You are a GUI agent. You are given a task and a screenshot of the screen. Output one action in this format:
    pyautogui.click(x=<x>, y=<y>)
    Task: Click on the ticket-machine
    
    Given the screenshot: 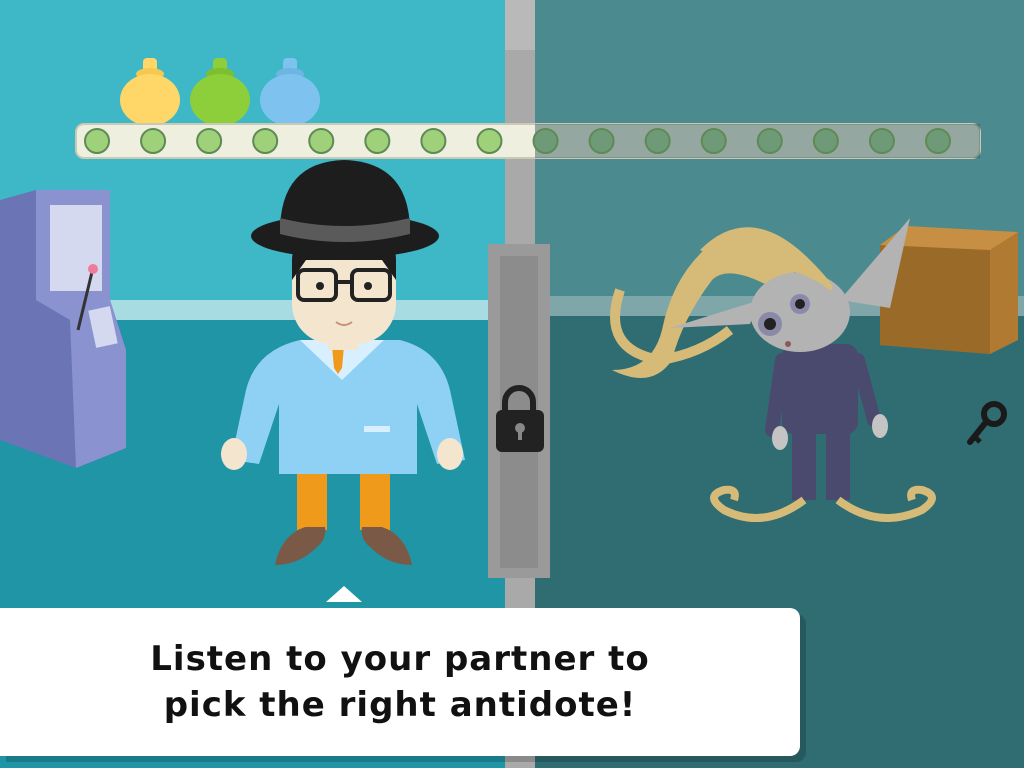 What is the action you would take?
    pyautogui.click(x=63, y=329)
    